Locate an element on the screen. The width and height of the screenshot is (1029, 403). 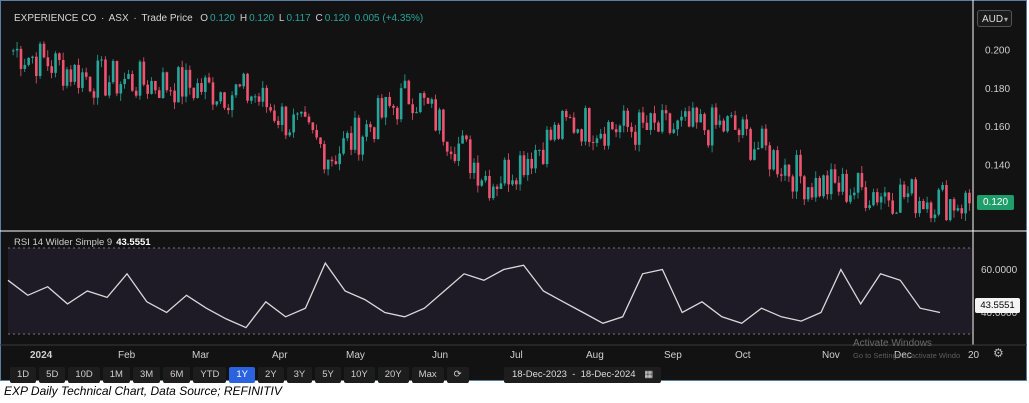
range-button-max: Max is located at coordinates (427, 375).